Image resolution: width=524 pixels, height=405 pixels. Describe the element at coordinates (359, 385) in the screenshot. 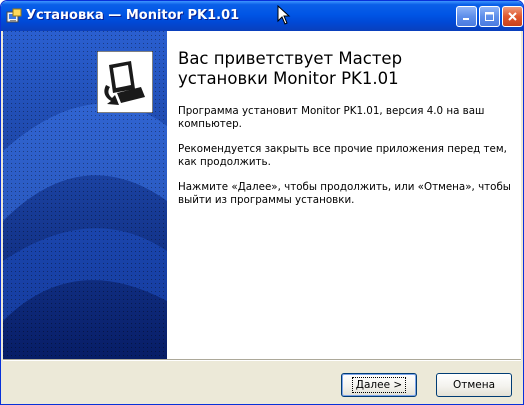

I see `next-button-mnemonic: Д` at that location.